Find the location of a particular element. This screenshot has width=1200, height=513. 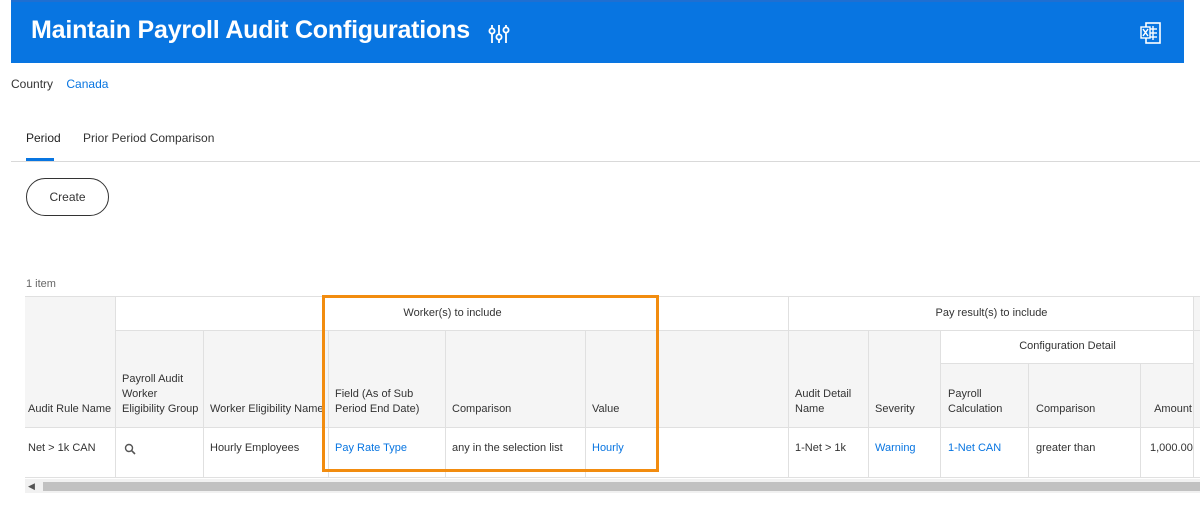

cell-pay-comparison: greater than is located at coordinates (1066, 448).